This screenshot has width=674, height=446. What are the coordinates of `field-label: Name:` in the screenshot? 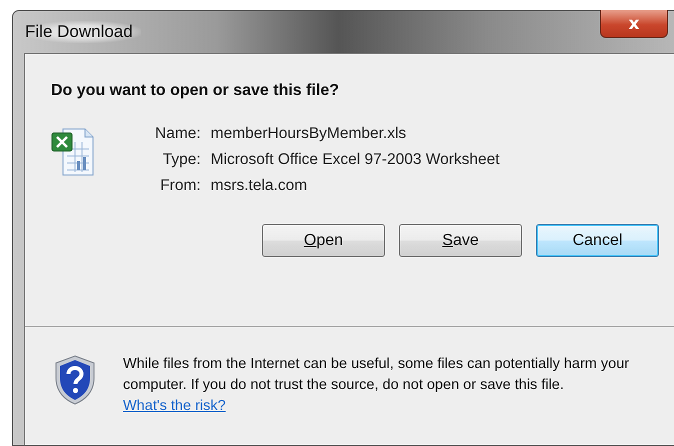 It's located at (178, 134).